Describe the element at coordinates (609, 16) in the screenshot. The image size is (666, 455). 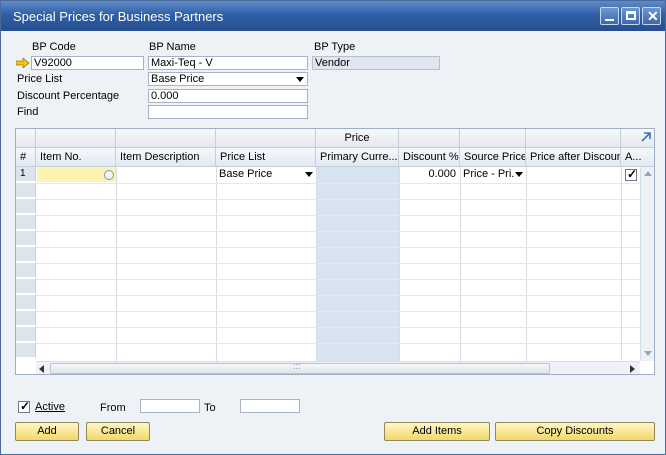
I see `minimize-button` at that location.